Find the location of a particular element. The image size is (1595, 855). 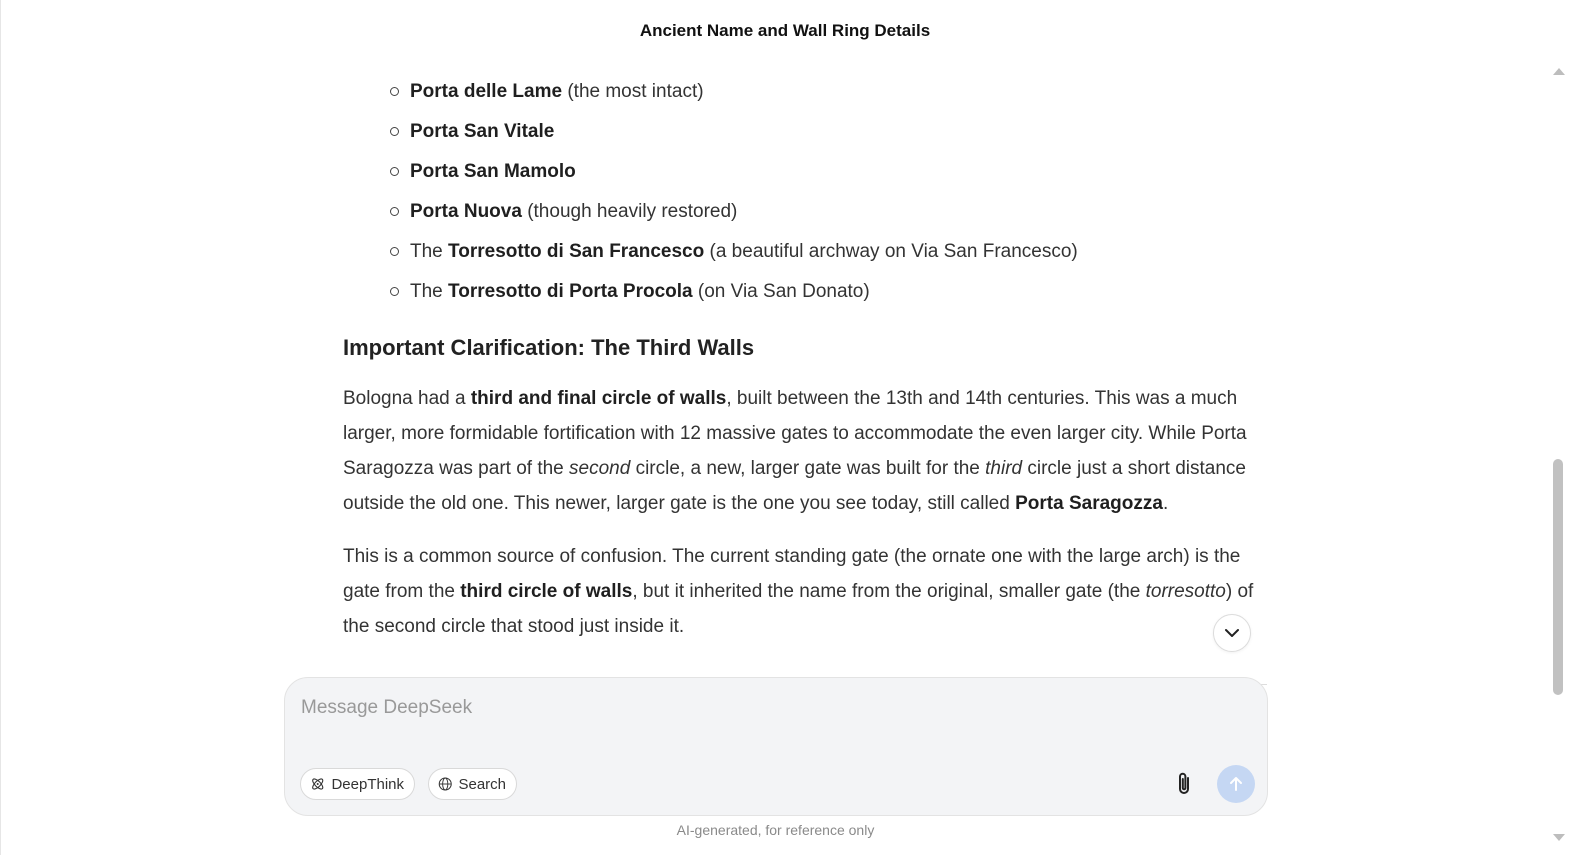

list-item: Porta Nuova (though heavily restored) is located at coordinates (830, 214).